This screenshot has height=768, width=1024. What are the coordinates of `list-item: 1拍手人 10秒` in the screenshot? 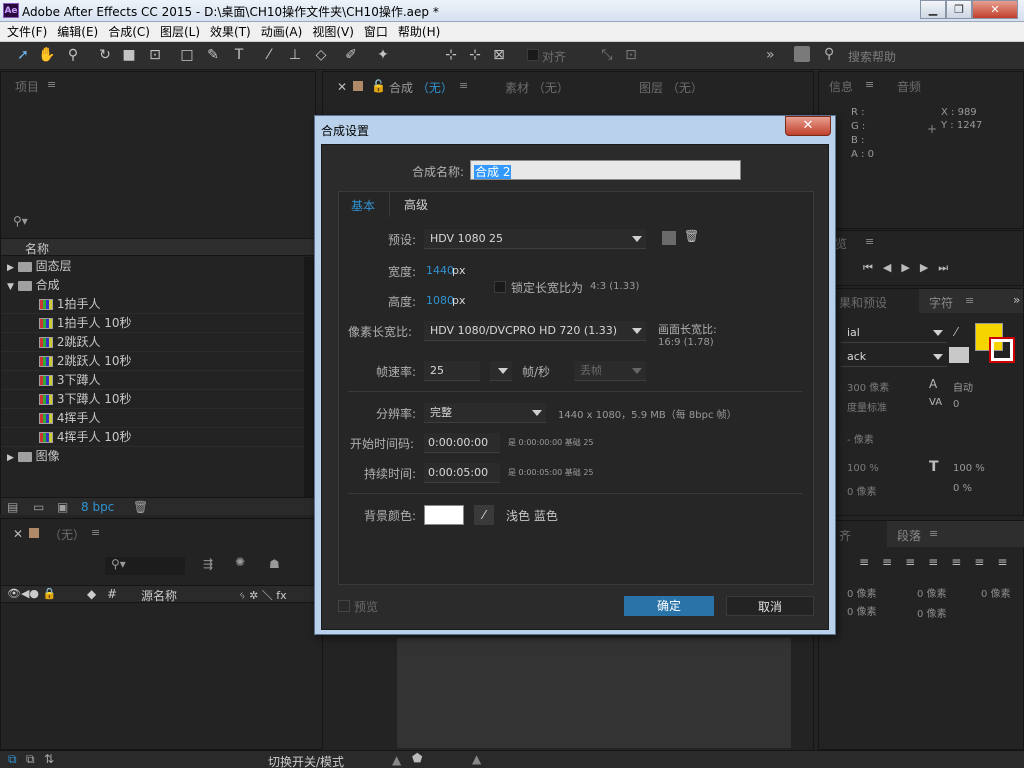 It's located at (152, 323).